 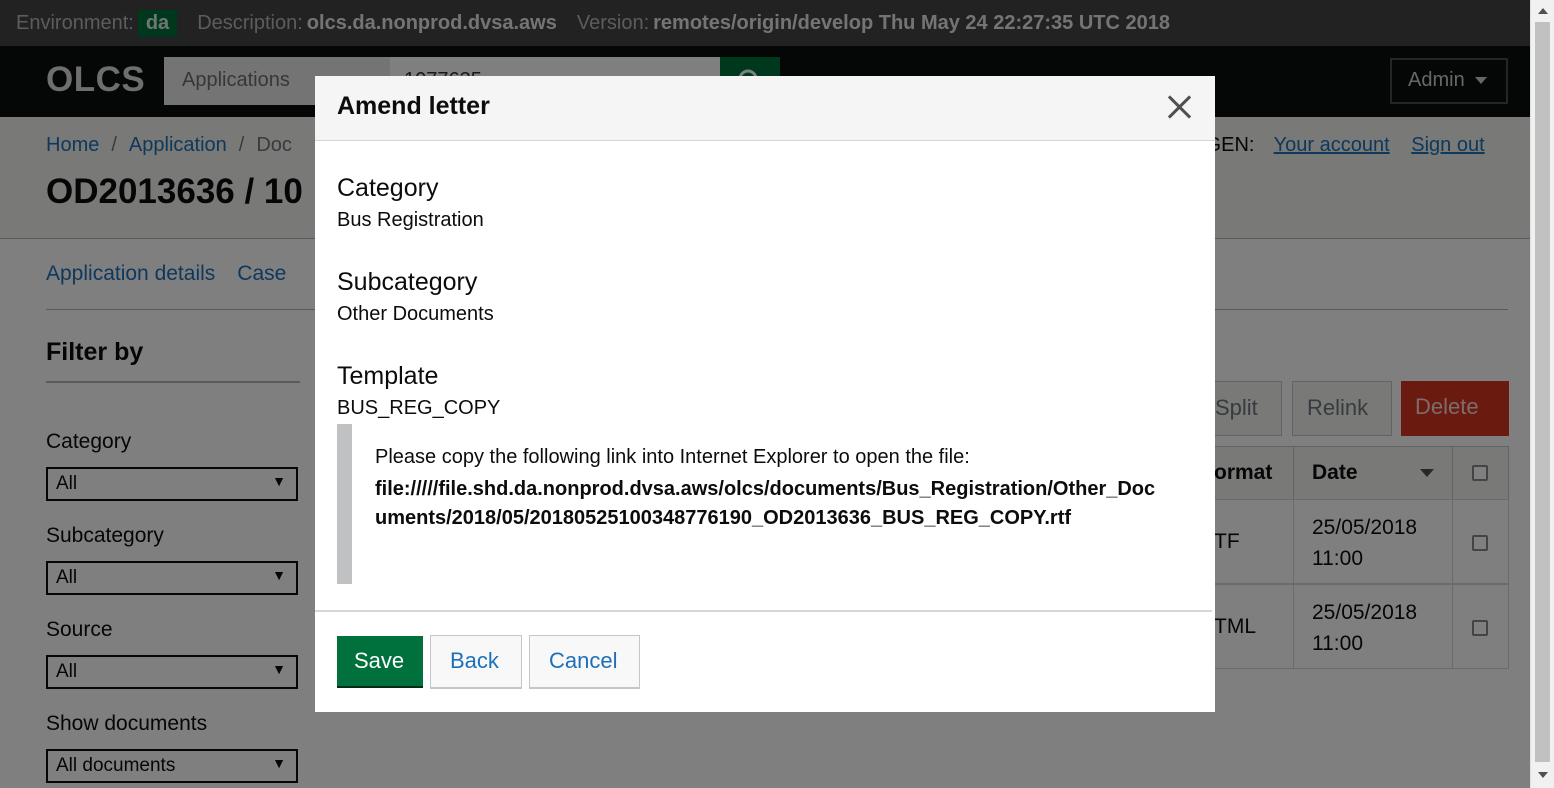 What do you see at coordinates (1543, 11) in the screenshot?
I see `scroll-up-arrow-icon` at bounding box center [1543, 11].